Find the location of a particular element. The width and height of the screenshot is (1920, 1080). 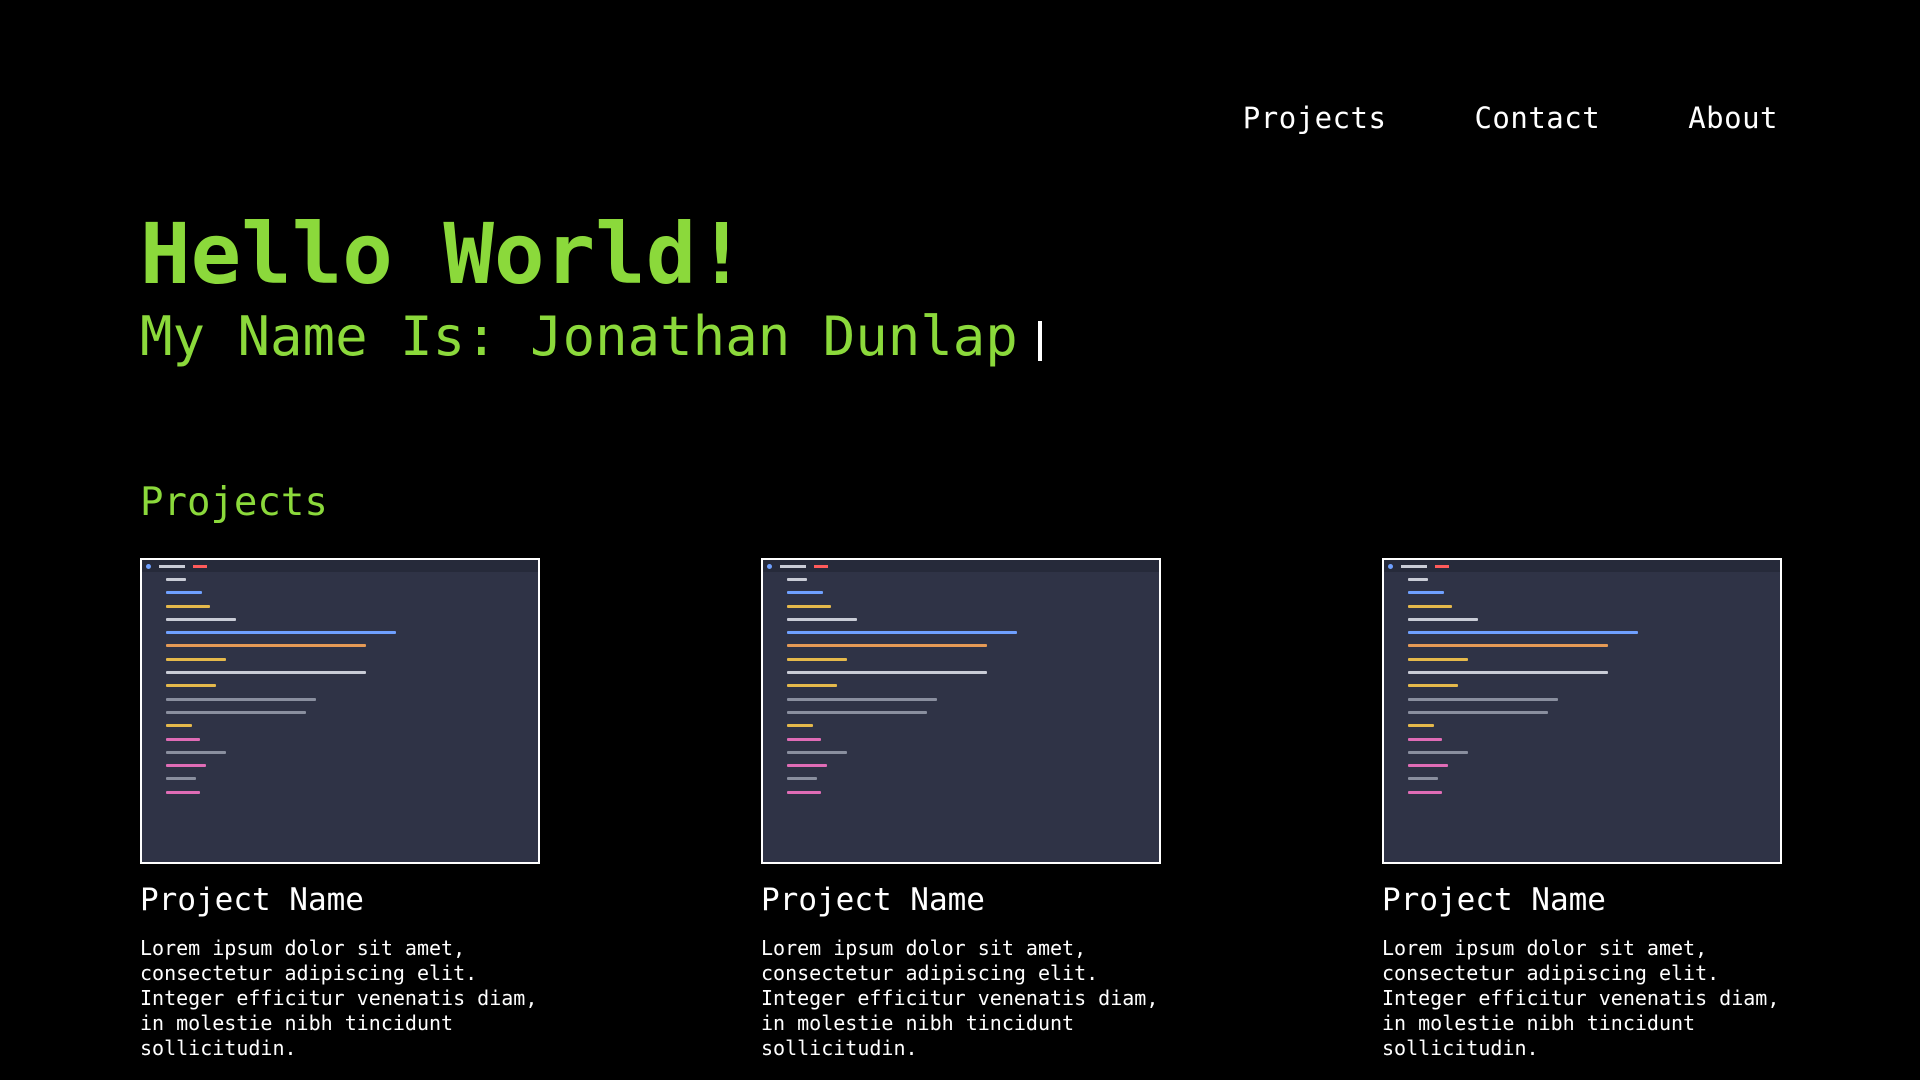

hero-subtitle-text: My Name Is: Jonathan Dunlap is located at coordinates (579, 336).